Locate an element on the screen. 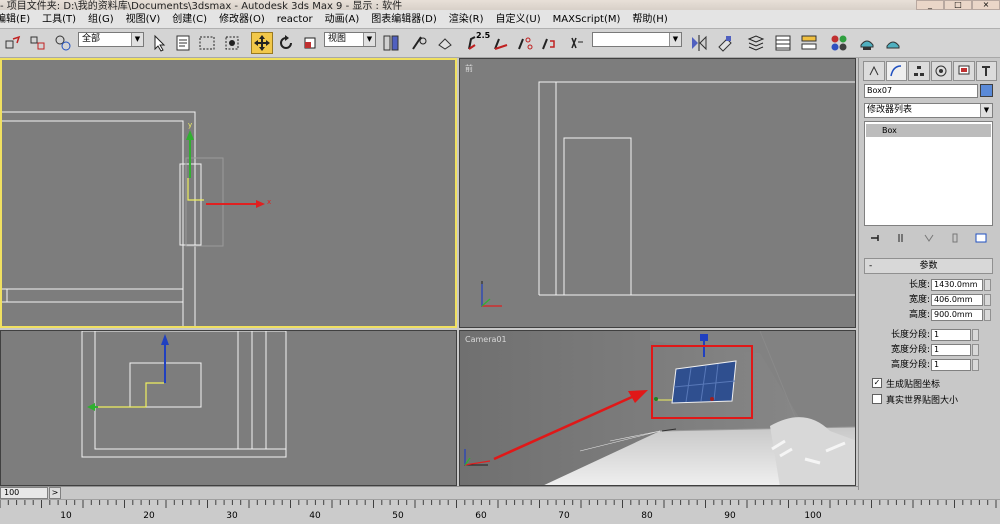  display-tab-icon is located at coordinates (964, 71).